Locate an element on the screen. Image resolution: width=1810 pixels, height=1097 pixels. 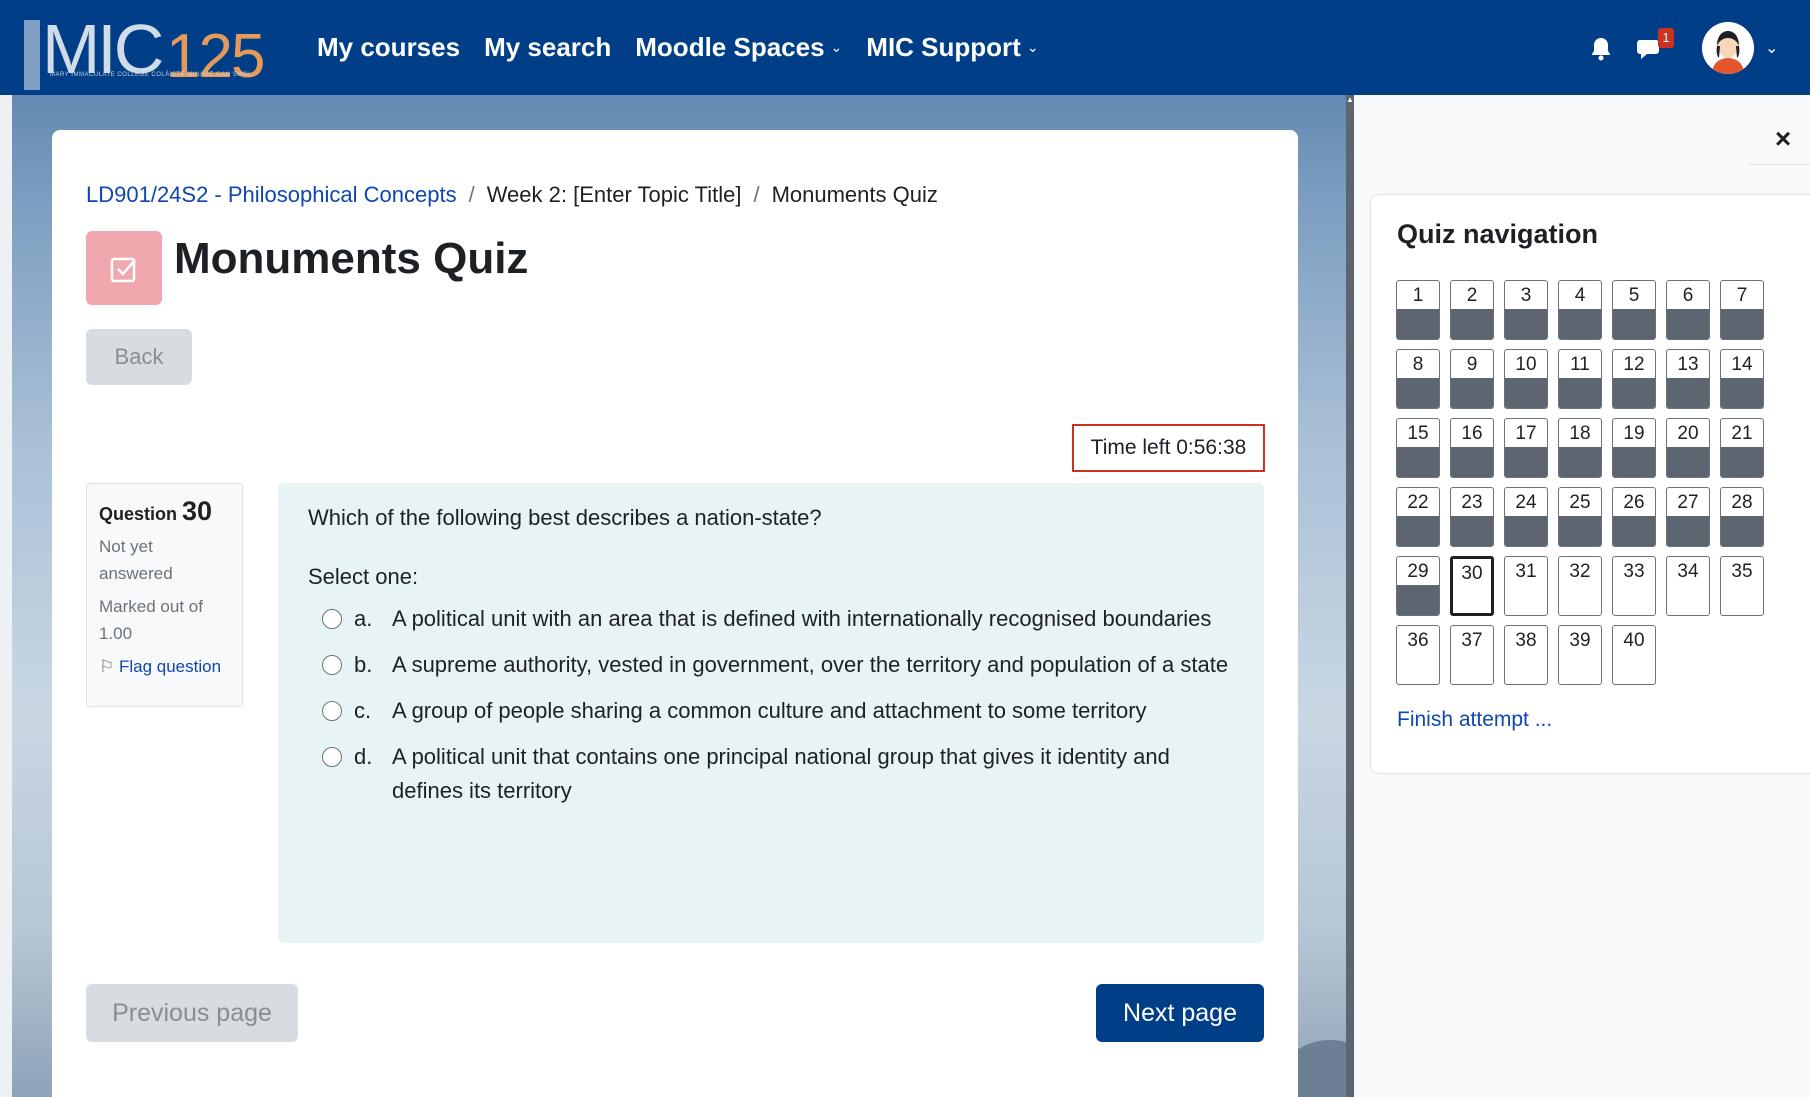
question-nav-button-10: 10 is located at coordinates (1526, 379).